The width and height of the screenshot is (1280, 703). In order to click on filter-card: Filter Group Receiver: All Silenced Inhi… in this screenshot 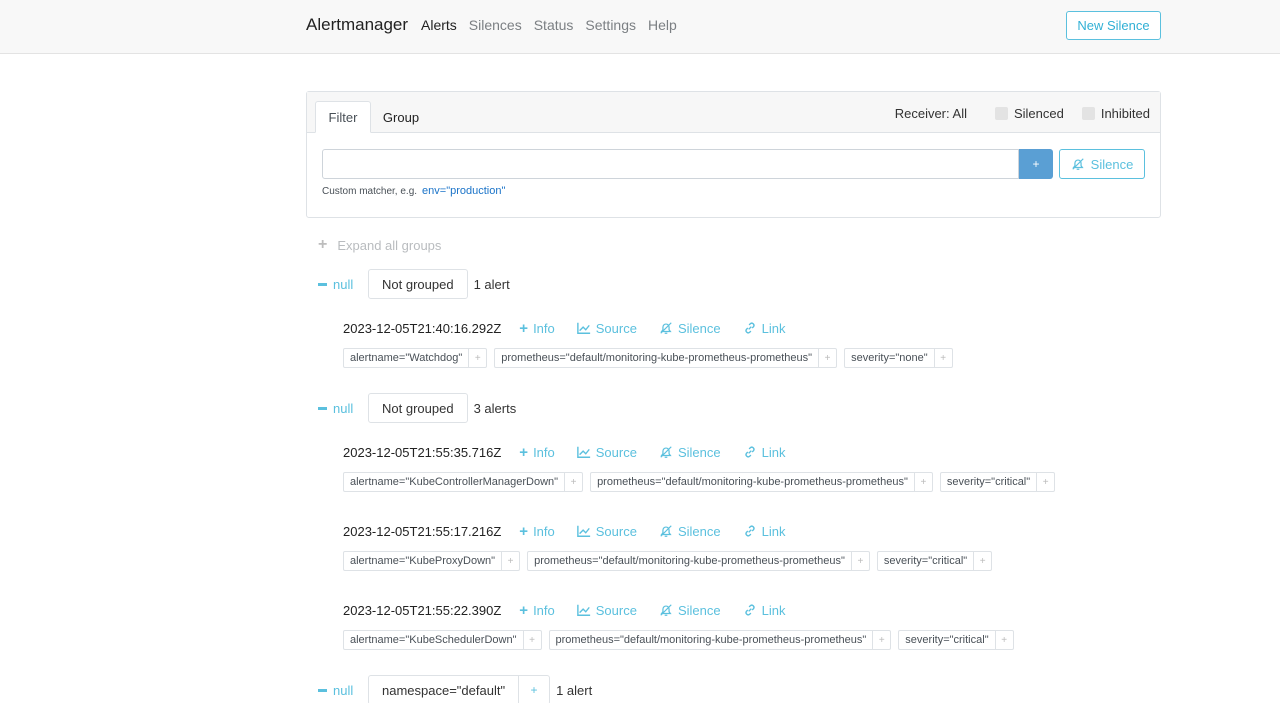, I will do `click(733, 154)`.